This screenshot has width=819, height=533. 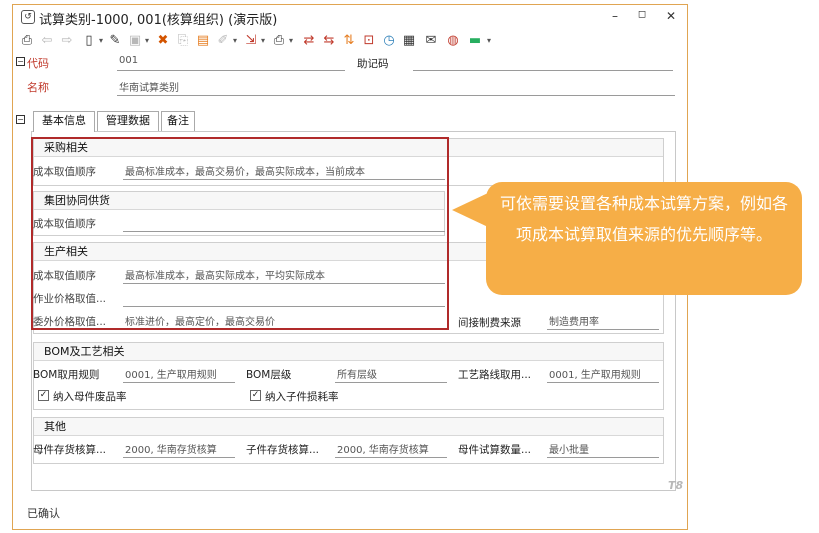 What do you see at coordinates (291, 41) in the screenshot?
I see `print-dropdown-icon: ▾` at bounding box center [291, 41].